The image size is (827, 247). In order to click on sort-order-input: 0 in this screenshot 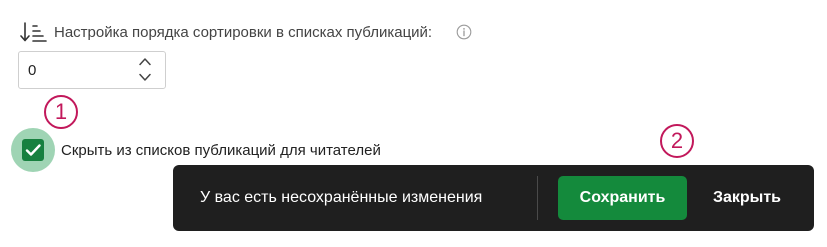, I will do `click(92, 70)`.